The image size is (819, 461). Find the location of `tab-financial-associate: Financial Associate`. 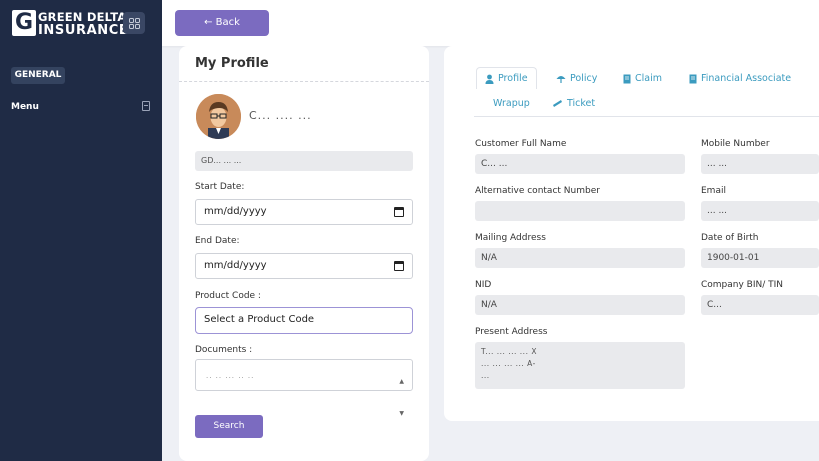

tab-financial-associate: Financial Associate is located at coordinates (740, 78).